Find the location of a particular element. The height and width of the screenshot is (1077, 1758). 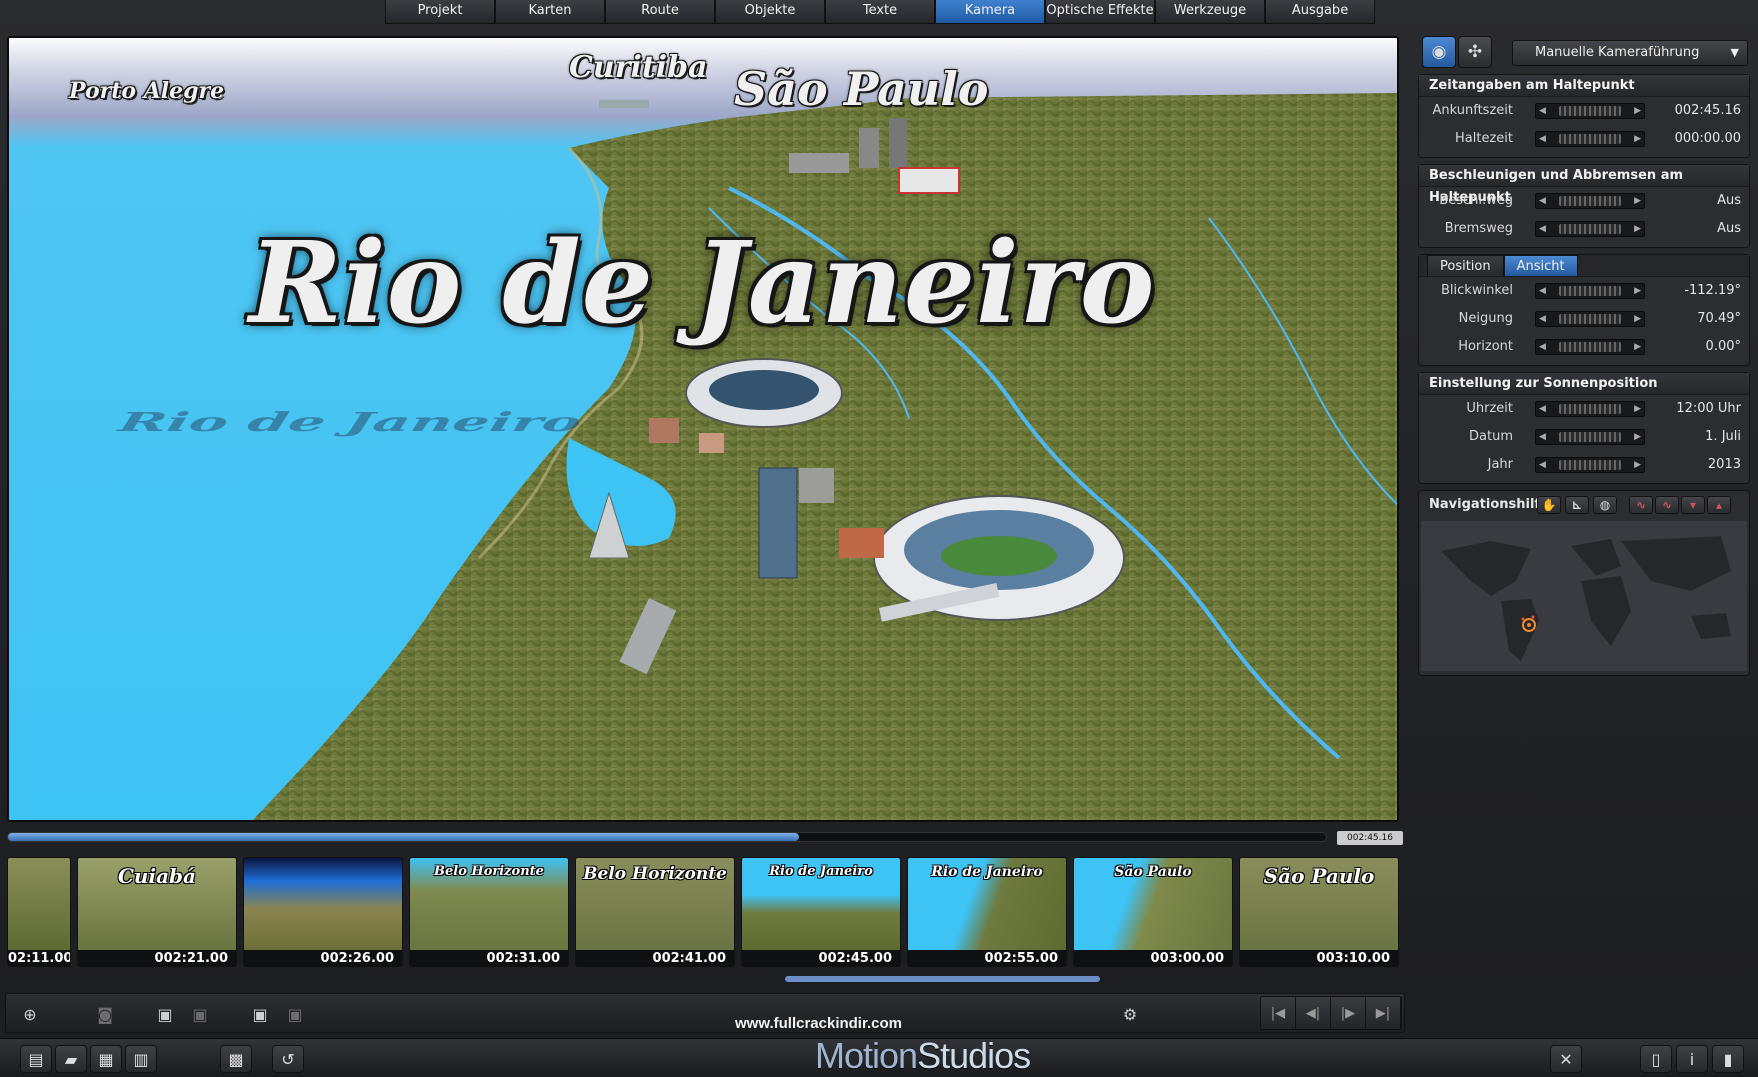

parameter-value: 70.49° is located at coordinates (1719, 318).